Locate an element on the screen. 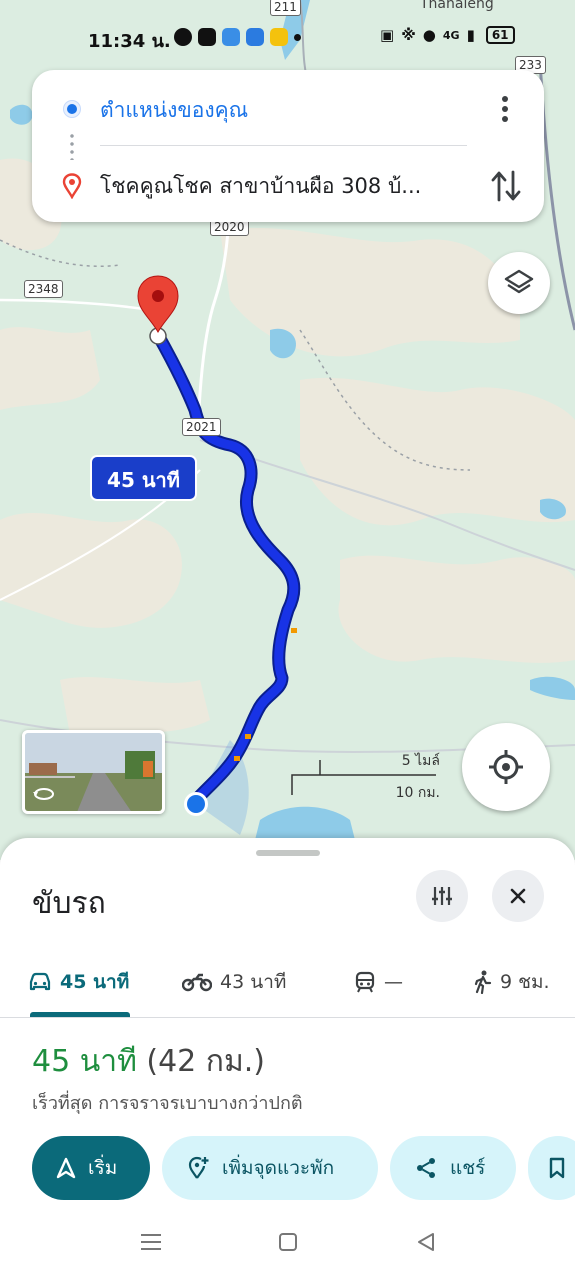 The width and height of the screenshot is (575, 1280). layers-icon is located at coordinates (519, 281).